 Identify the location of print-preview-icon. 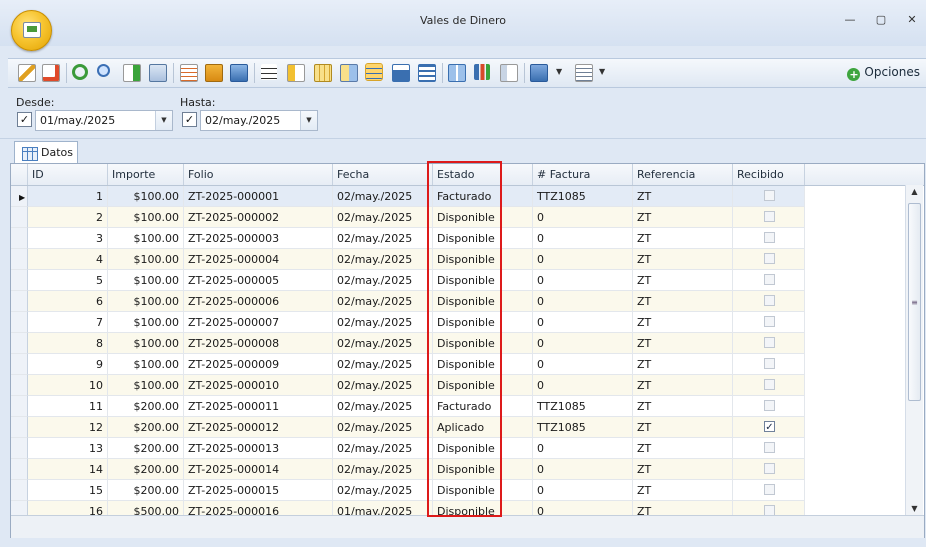
(539, 73).